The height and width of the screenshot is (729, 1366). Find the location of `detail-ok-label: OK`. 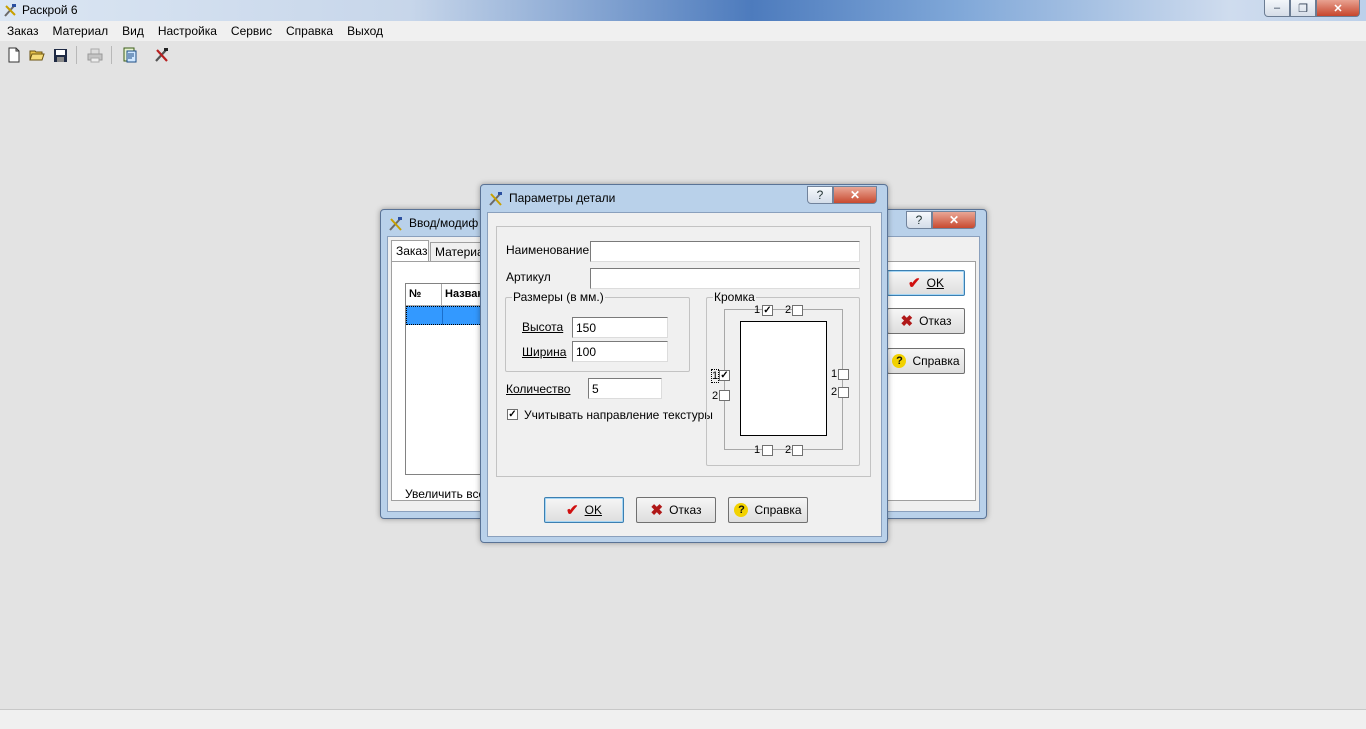

detail-ok-label: OK is located at coordinates (593, 510).